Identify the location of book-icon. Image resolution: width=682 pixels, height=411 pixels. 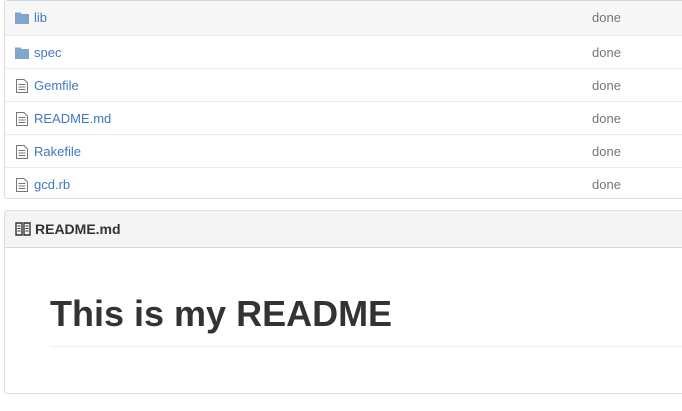
(23, 229).